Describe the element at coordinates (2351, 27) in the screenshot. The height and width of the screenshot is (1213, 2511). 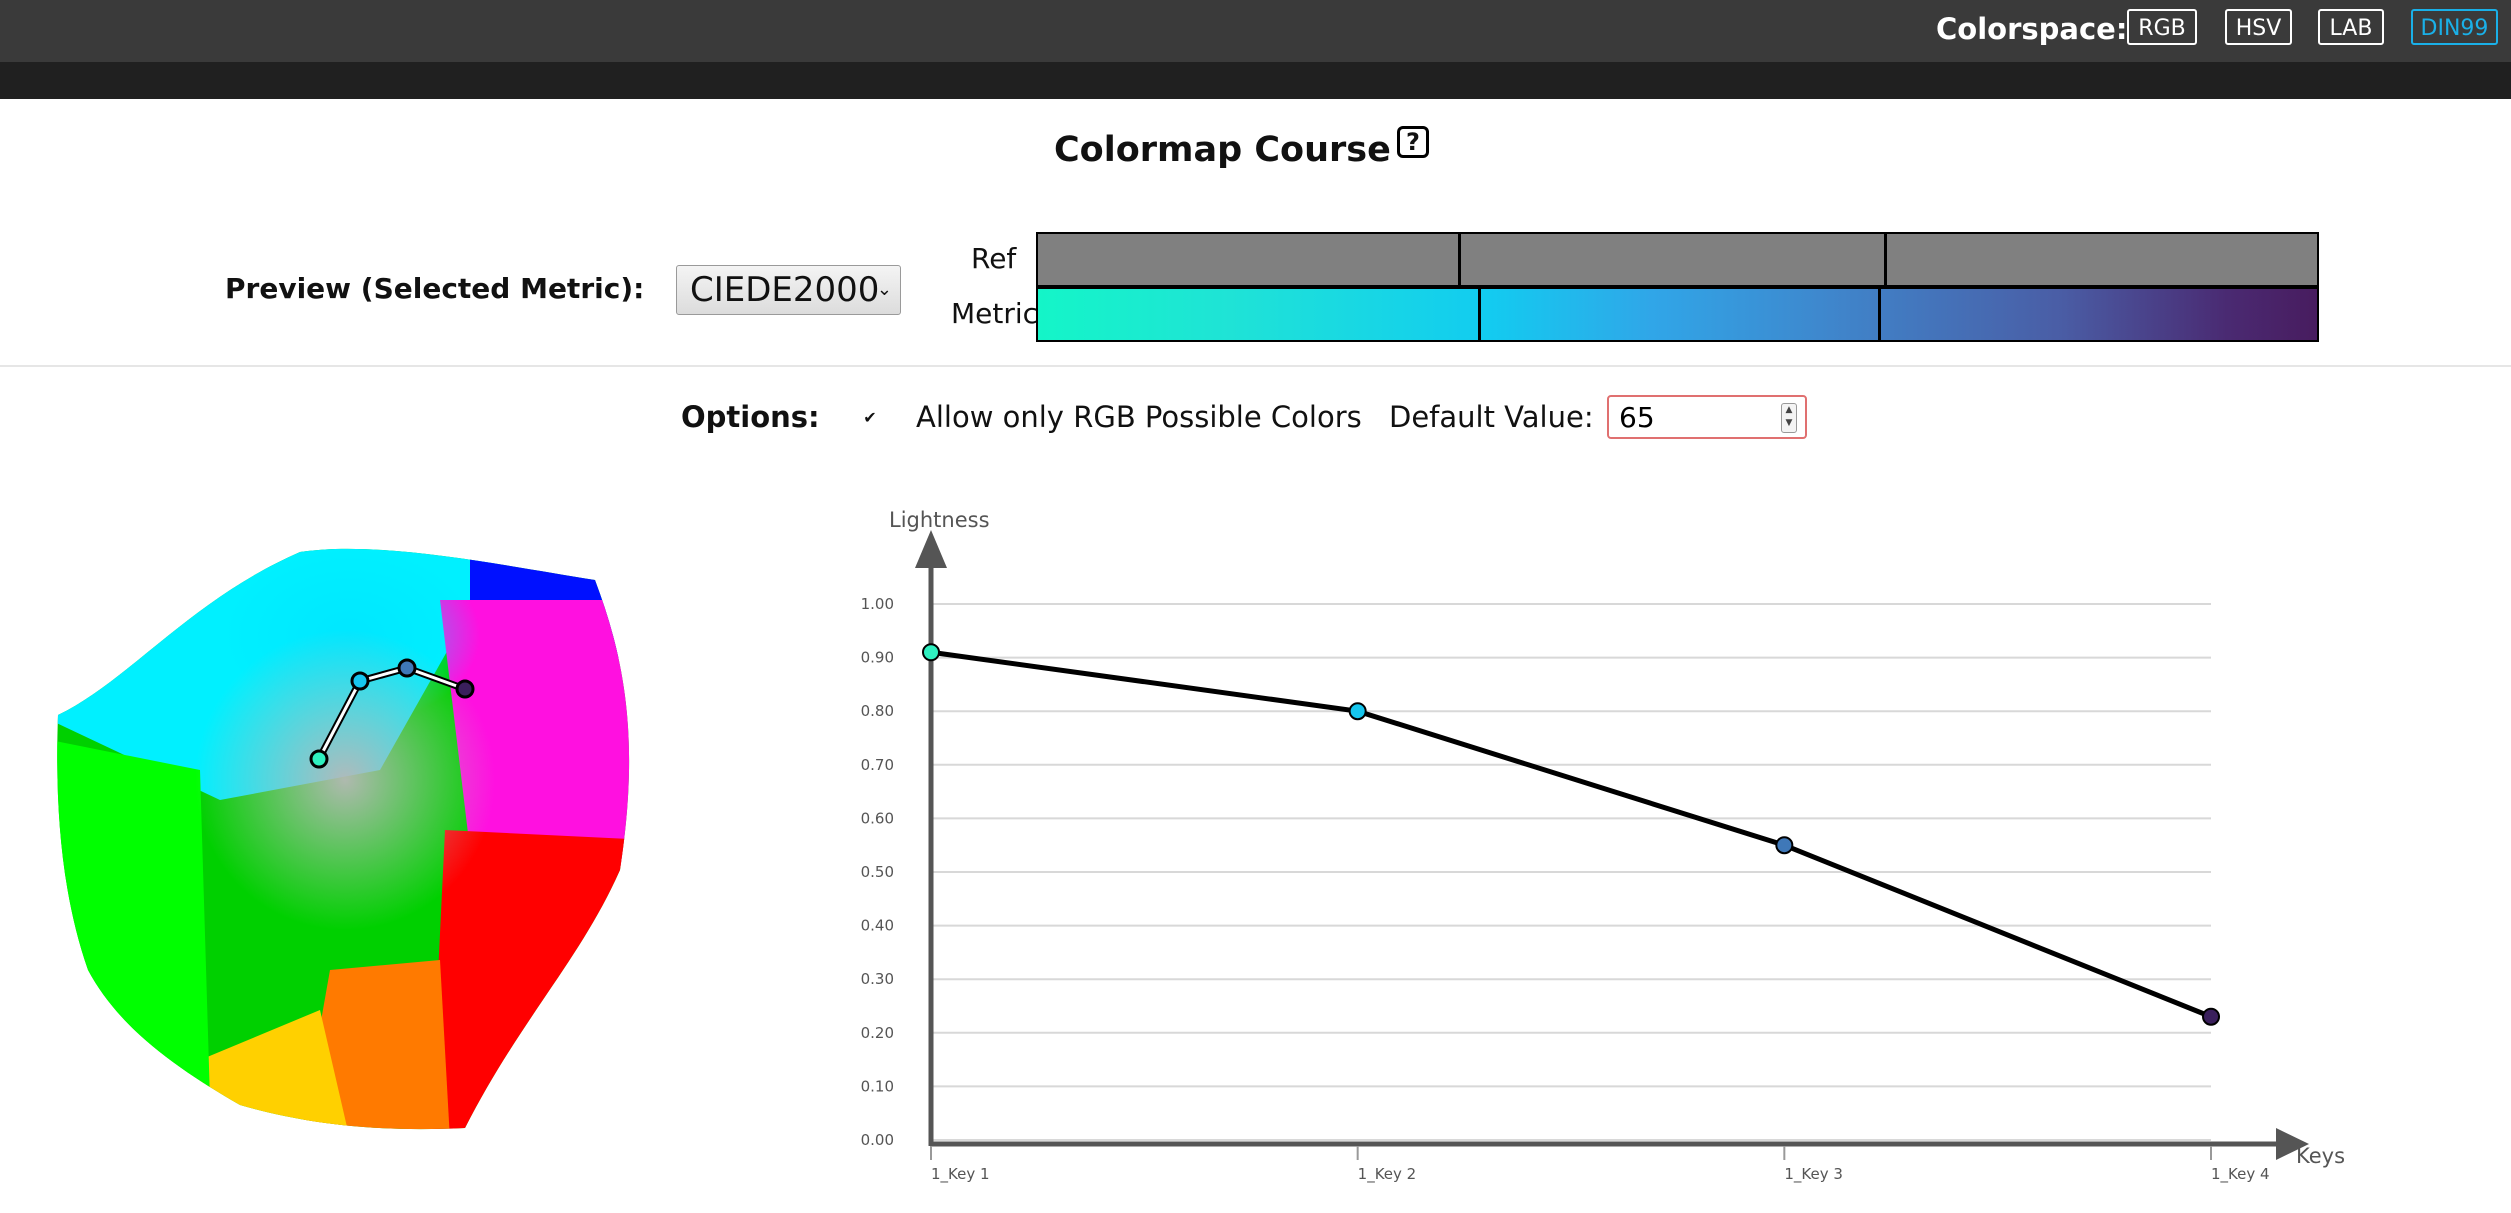
I see `colorspace-lab-button: LAB` at that location.